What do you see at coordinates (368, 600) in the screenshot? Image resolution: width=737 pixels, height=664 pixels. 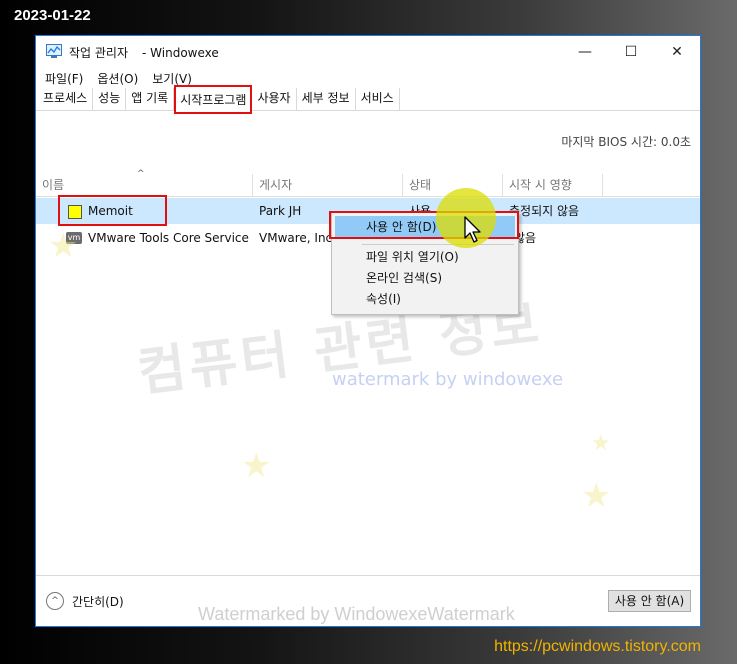 I see `footer-bar: ^ 간단히(D) 사용 안 함(A)` at bounding box center [368, 600].